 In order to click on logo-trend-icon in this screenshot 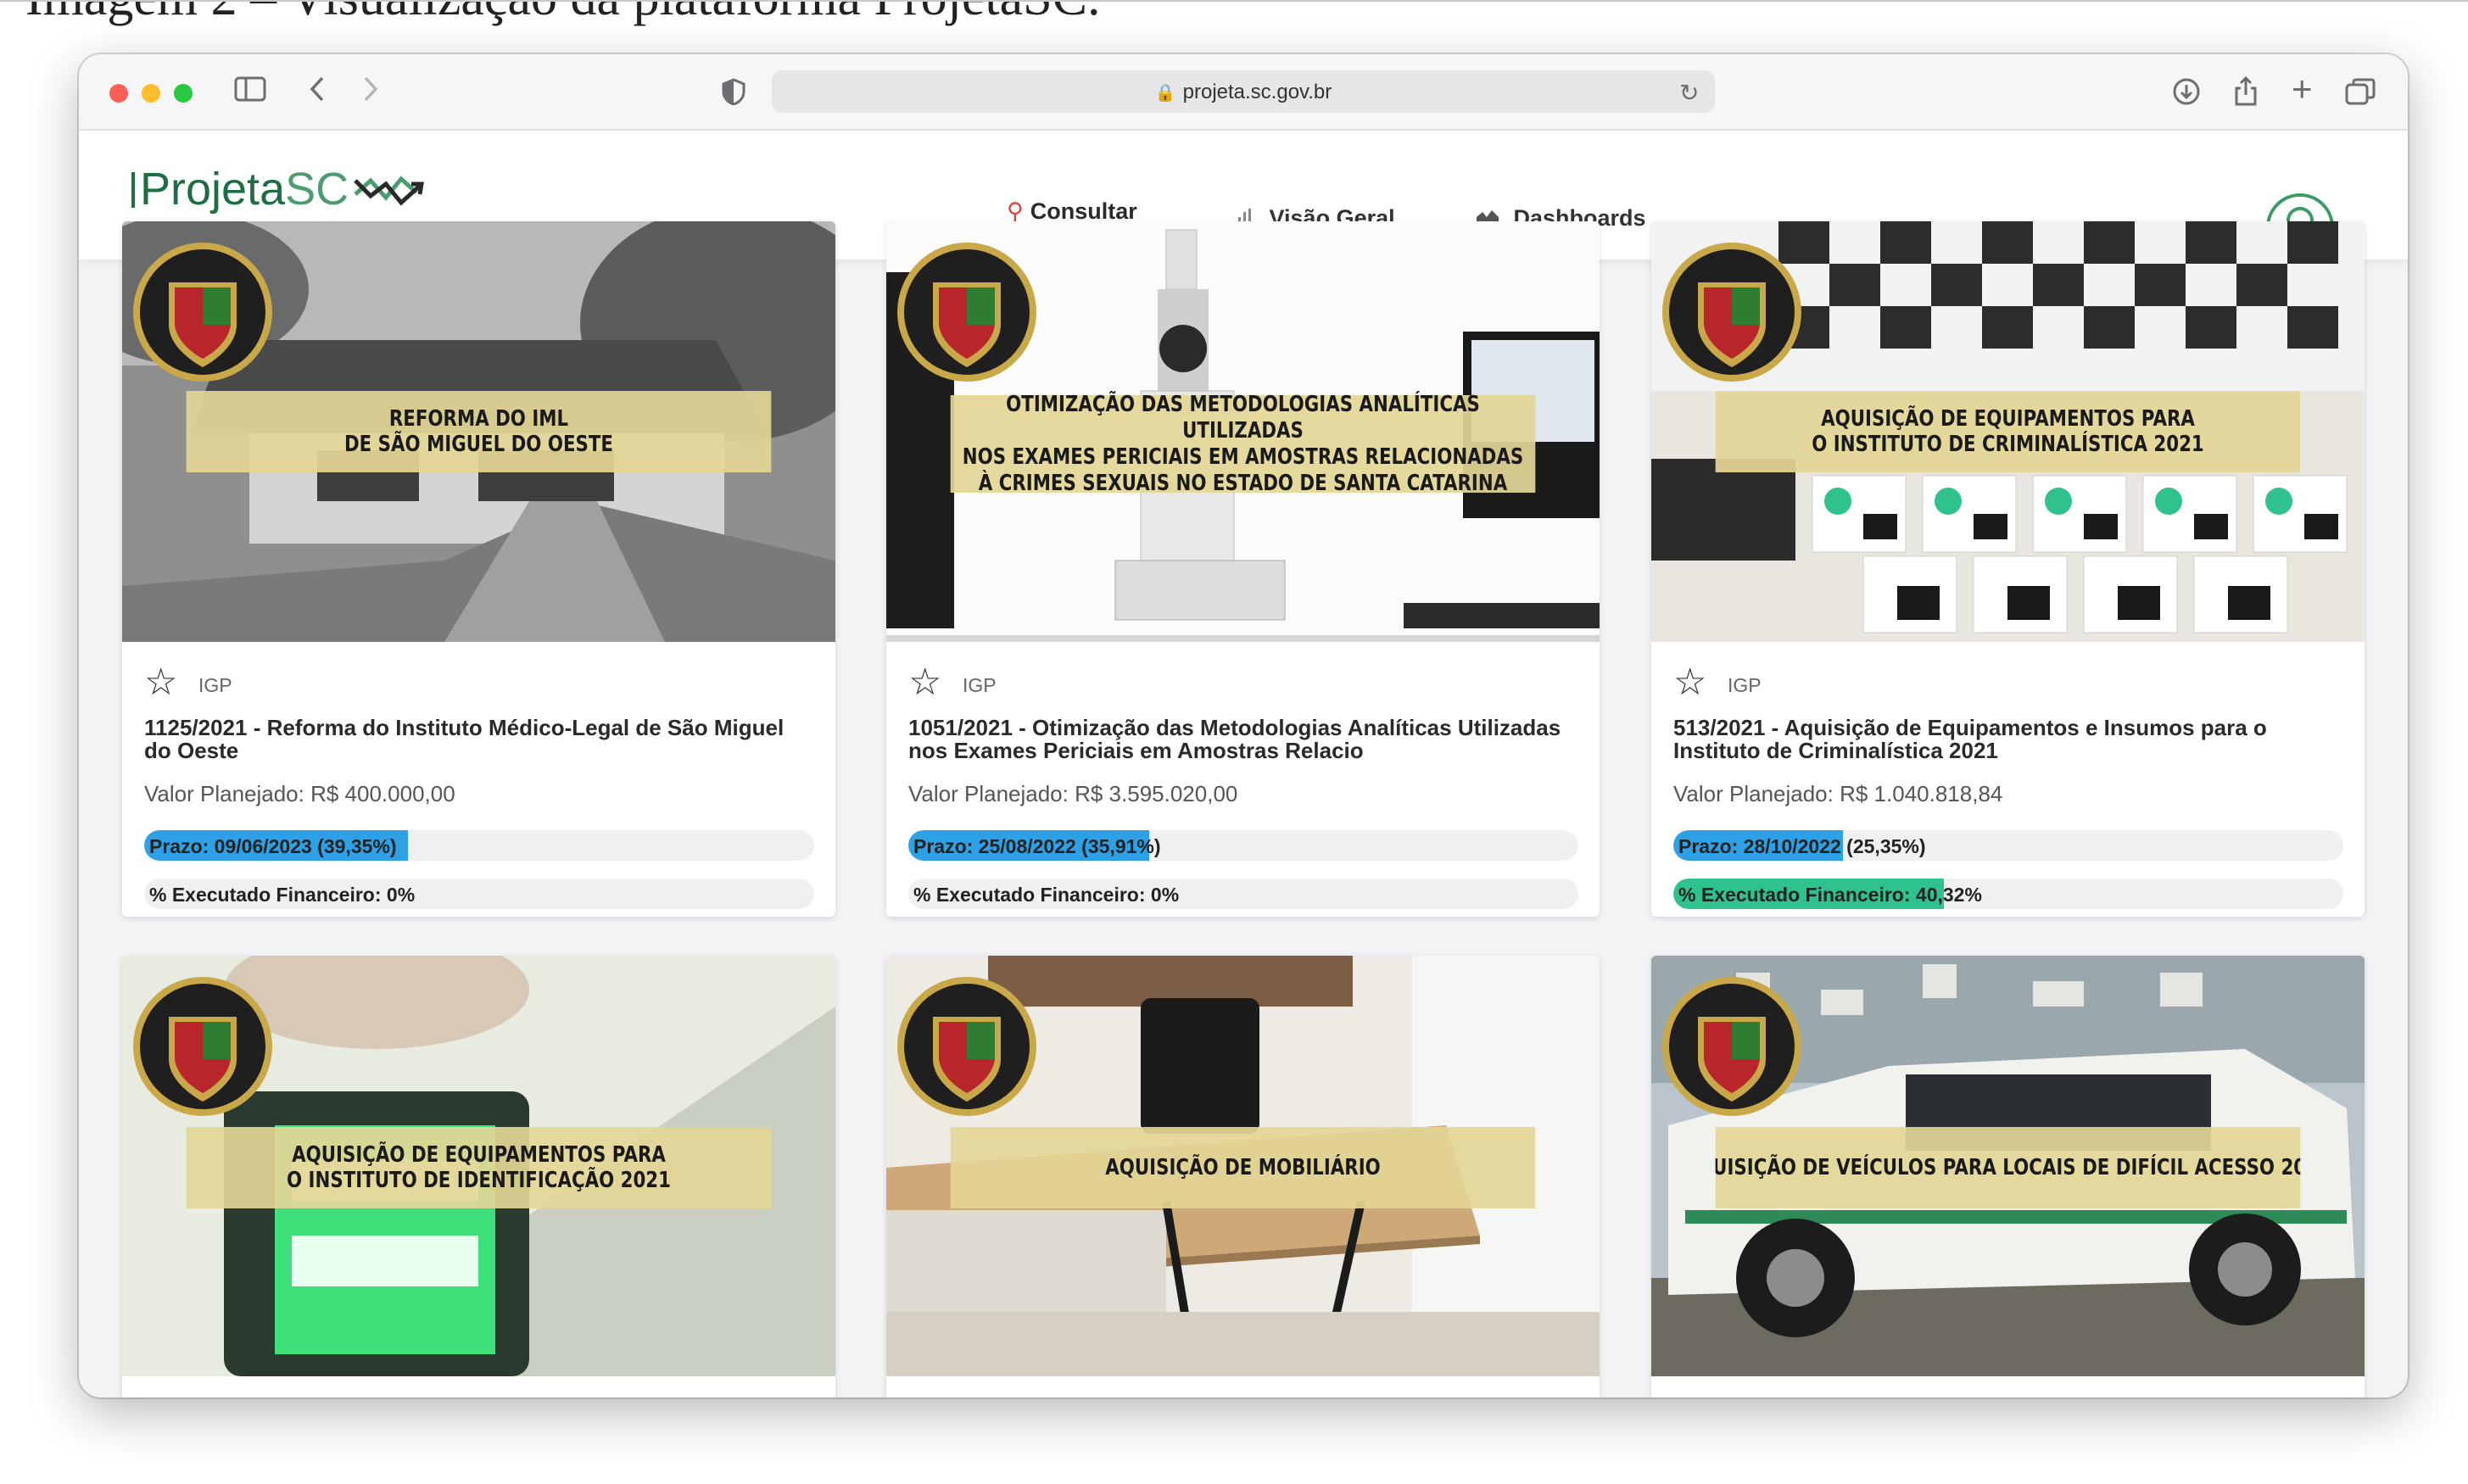, I will do `click(389, 191)`.